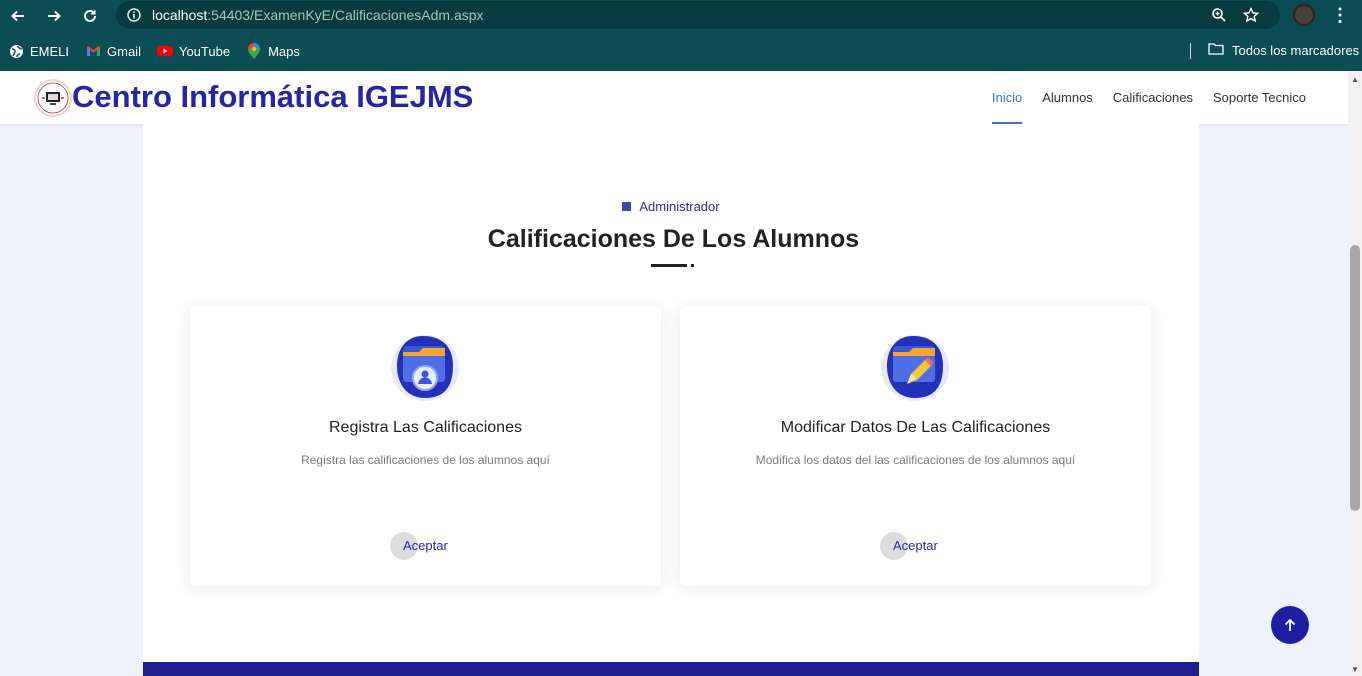 The height and width of the screenshot is (676, 1362). I want to click on scroll-thumb, so click(1355, 378).